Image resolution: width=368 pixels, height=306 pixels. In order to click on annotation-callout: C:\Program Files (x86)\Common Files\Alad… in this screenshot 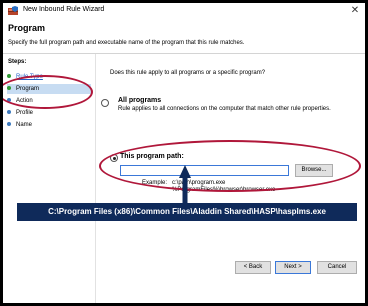, I will do `click(187, 212)`.